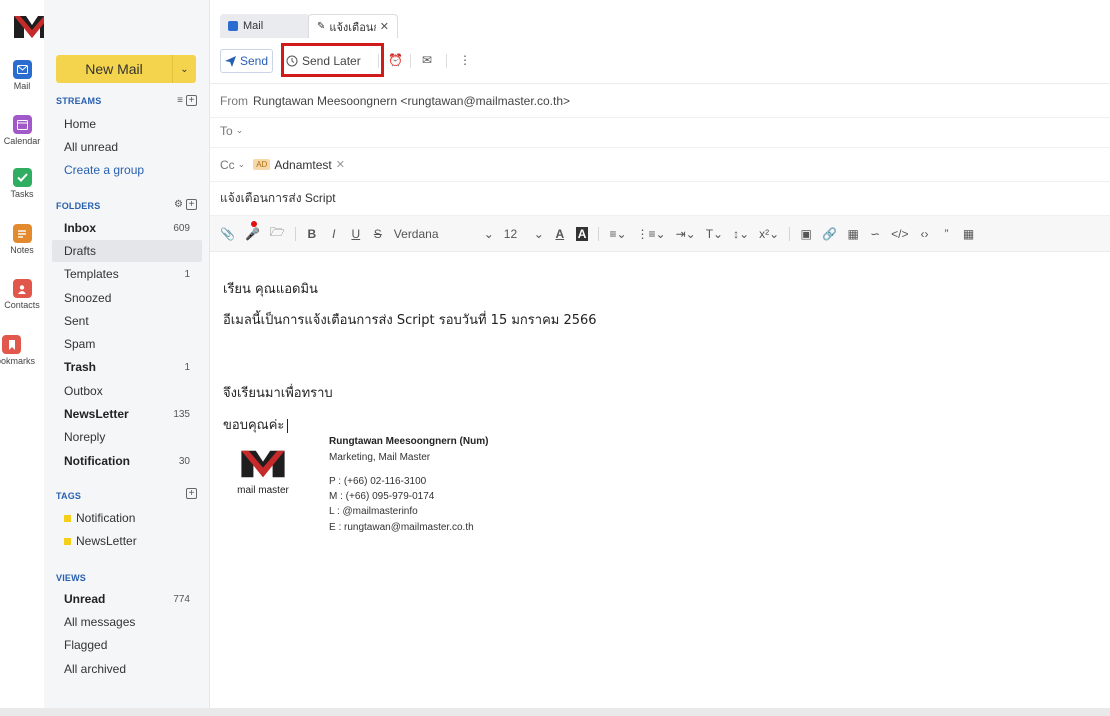  What do you see at coordinates (947, 234) in the screenshot?
I see `quote-icon: ”` at bounding box center [947, 234].